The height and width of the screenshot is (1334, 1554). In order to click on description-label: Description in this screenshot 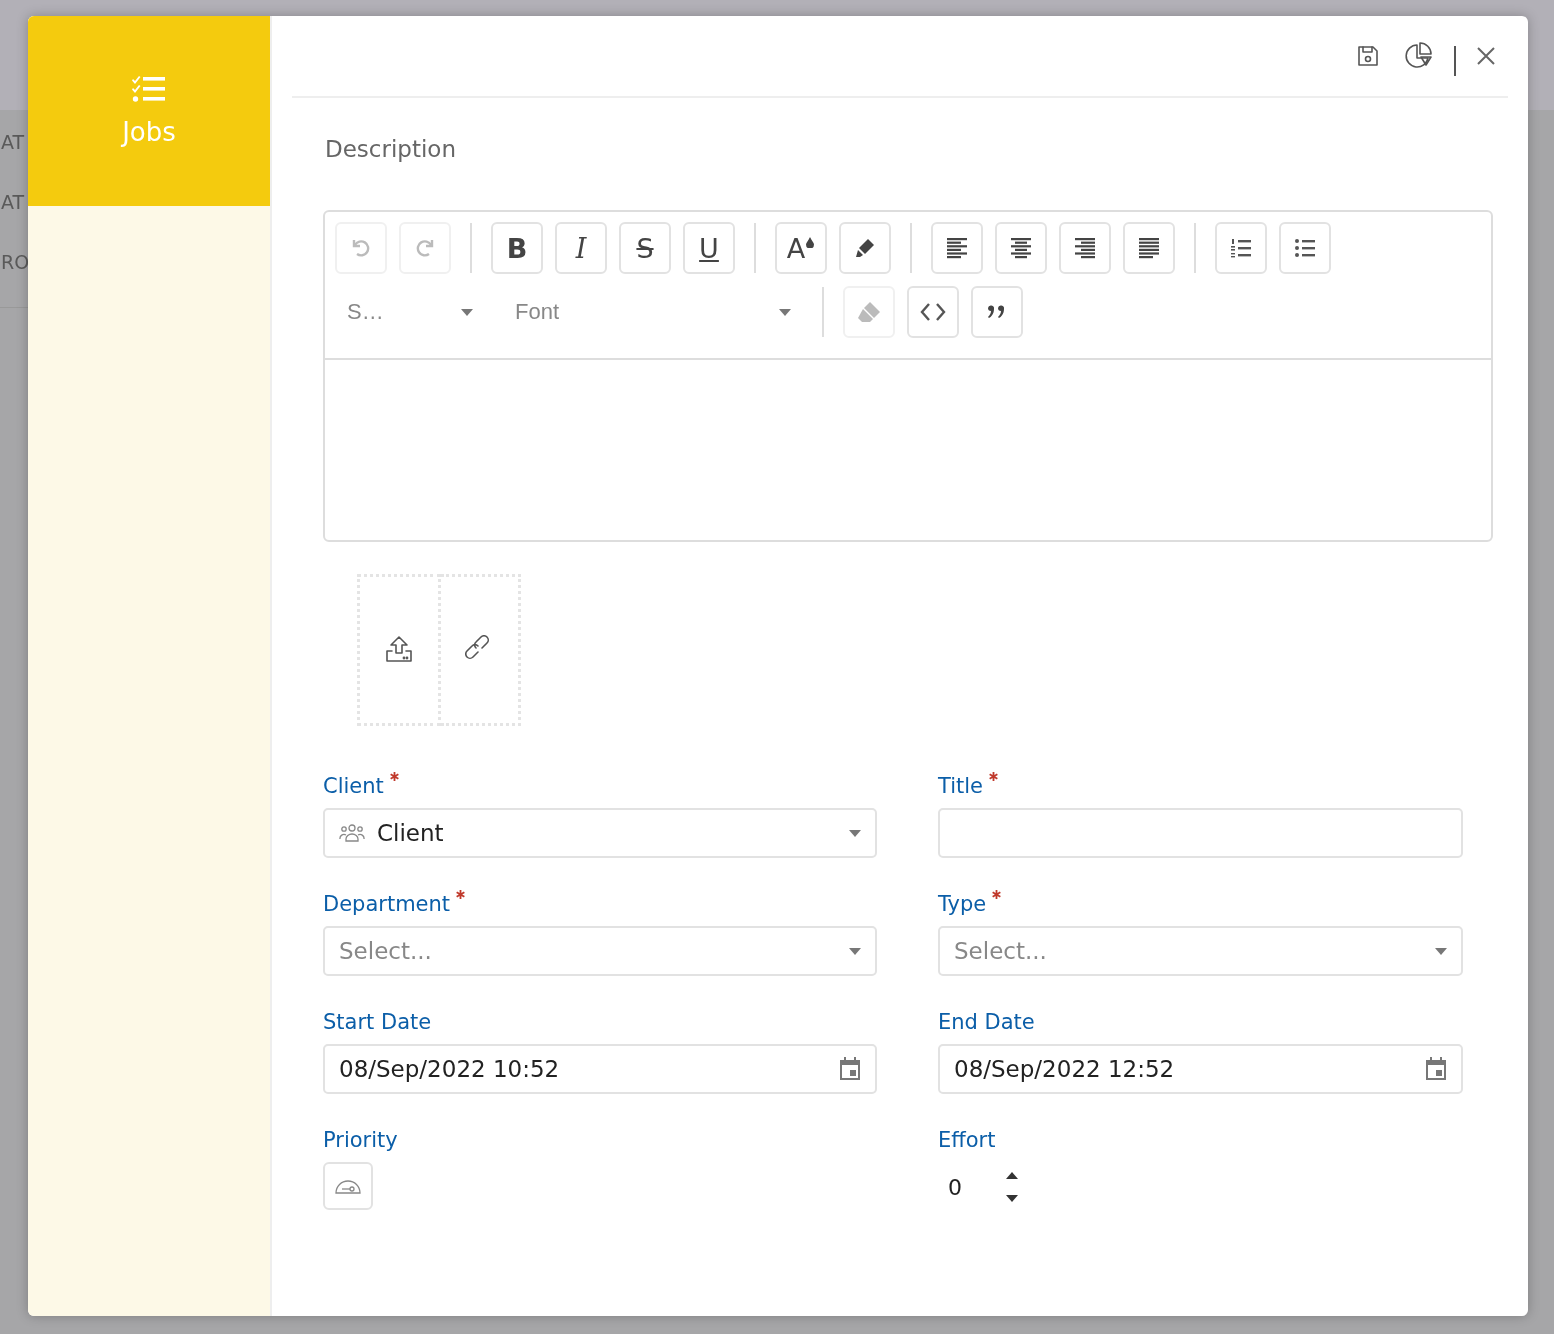, I will do `click(391, 150)`.